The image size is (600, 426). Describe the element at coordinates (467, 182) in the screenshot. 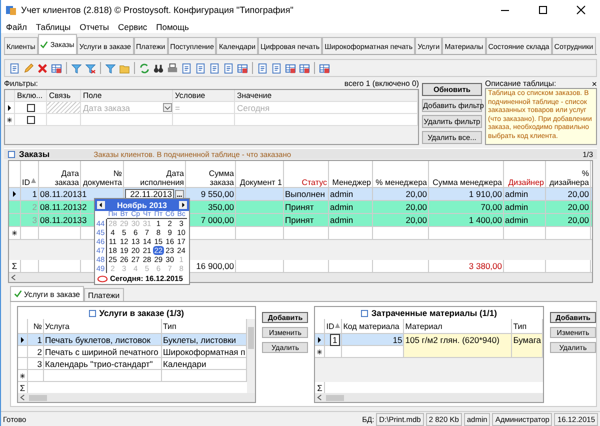

I see `column-header: Сумма менеджера` at that location.